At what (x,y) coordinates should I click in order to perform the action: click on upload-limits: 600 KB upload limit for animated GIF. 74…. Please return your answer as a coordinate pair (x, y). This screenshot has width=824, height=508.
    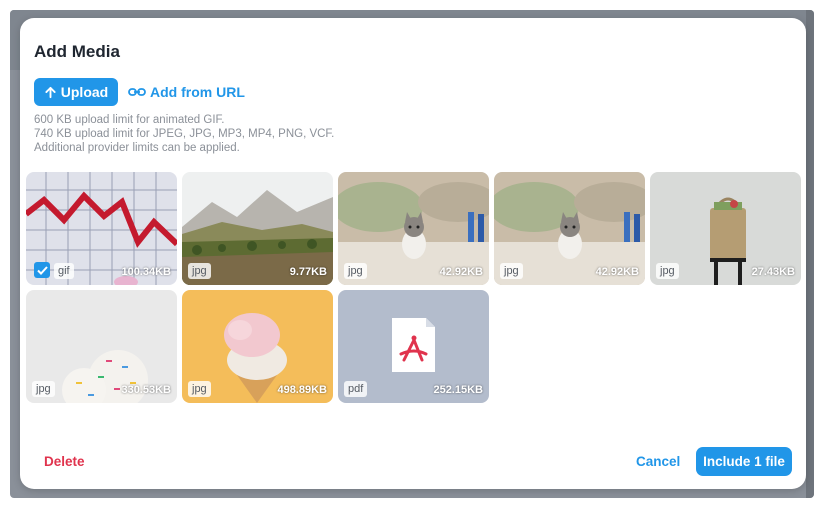
    Looking at the image, I should click on (184, 134).